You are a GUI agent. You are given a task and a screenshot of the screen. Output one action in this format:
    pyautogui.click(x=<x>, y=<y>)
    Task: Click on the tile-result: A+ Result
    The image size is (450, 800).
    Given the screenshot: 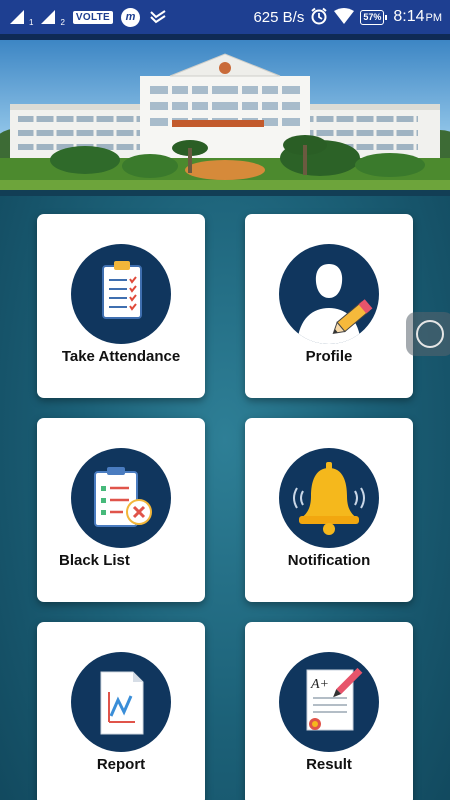 What is the action you would take?
    pyautogui.click(x=329, y=711)
    